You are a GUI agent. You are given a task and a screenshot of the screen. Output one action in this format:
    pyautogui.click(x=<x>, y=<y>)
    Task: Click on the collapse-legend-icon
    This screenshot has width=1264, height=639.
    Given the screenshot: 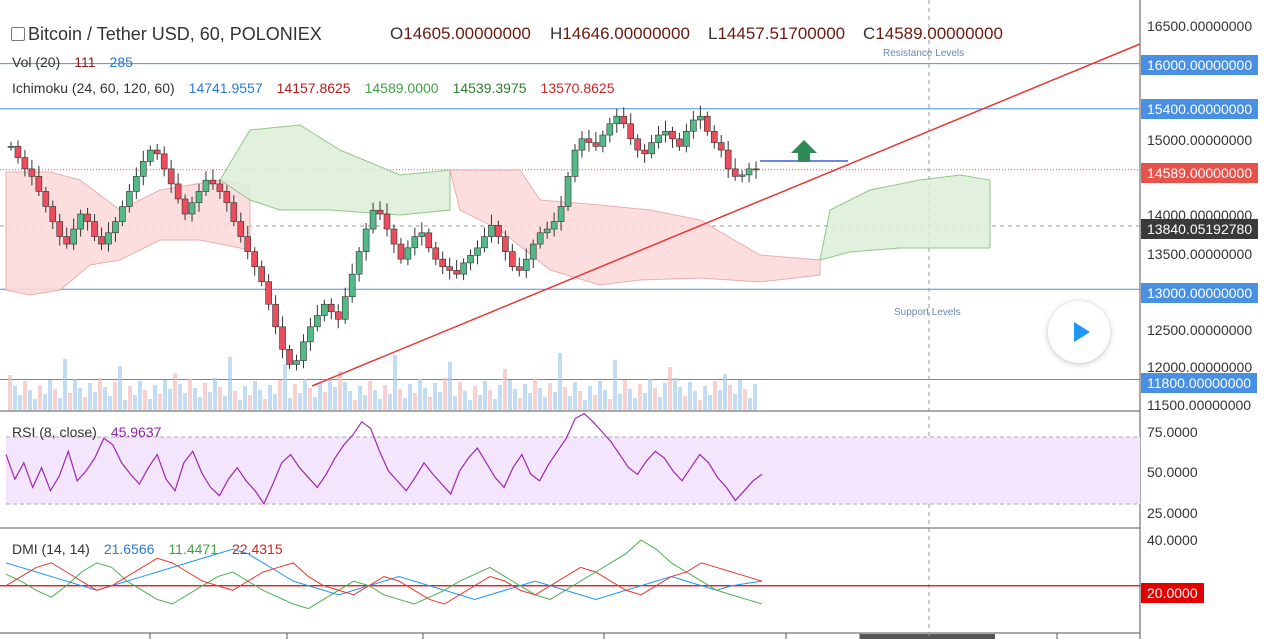 What is the action you would take?
    pyautogui.click(x=18, y=34)
    